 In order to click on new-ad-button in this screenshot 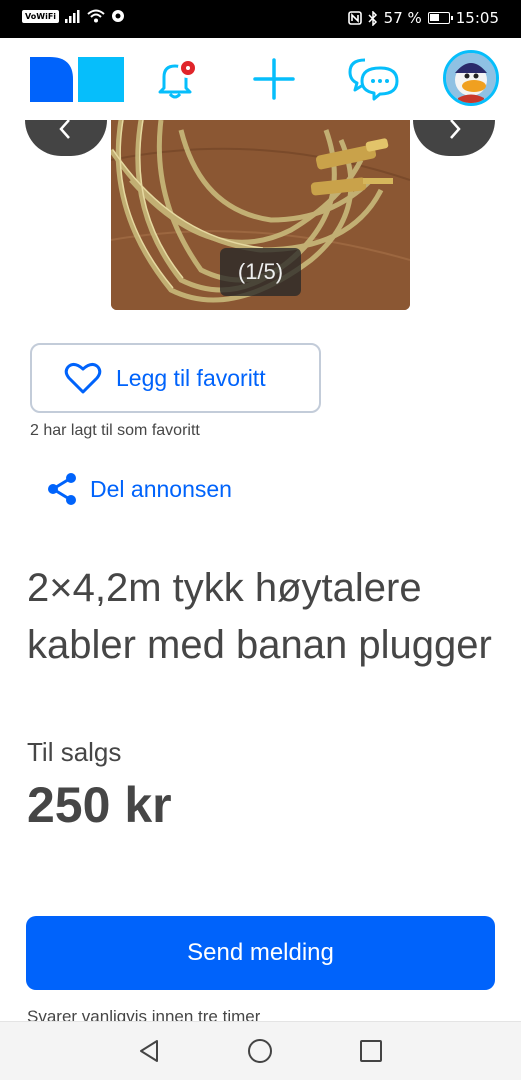, I will do `click(274, 79)`.